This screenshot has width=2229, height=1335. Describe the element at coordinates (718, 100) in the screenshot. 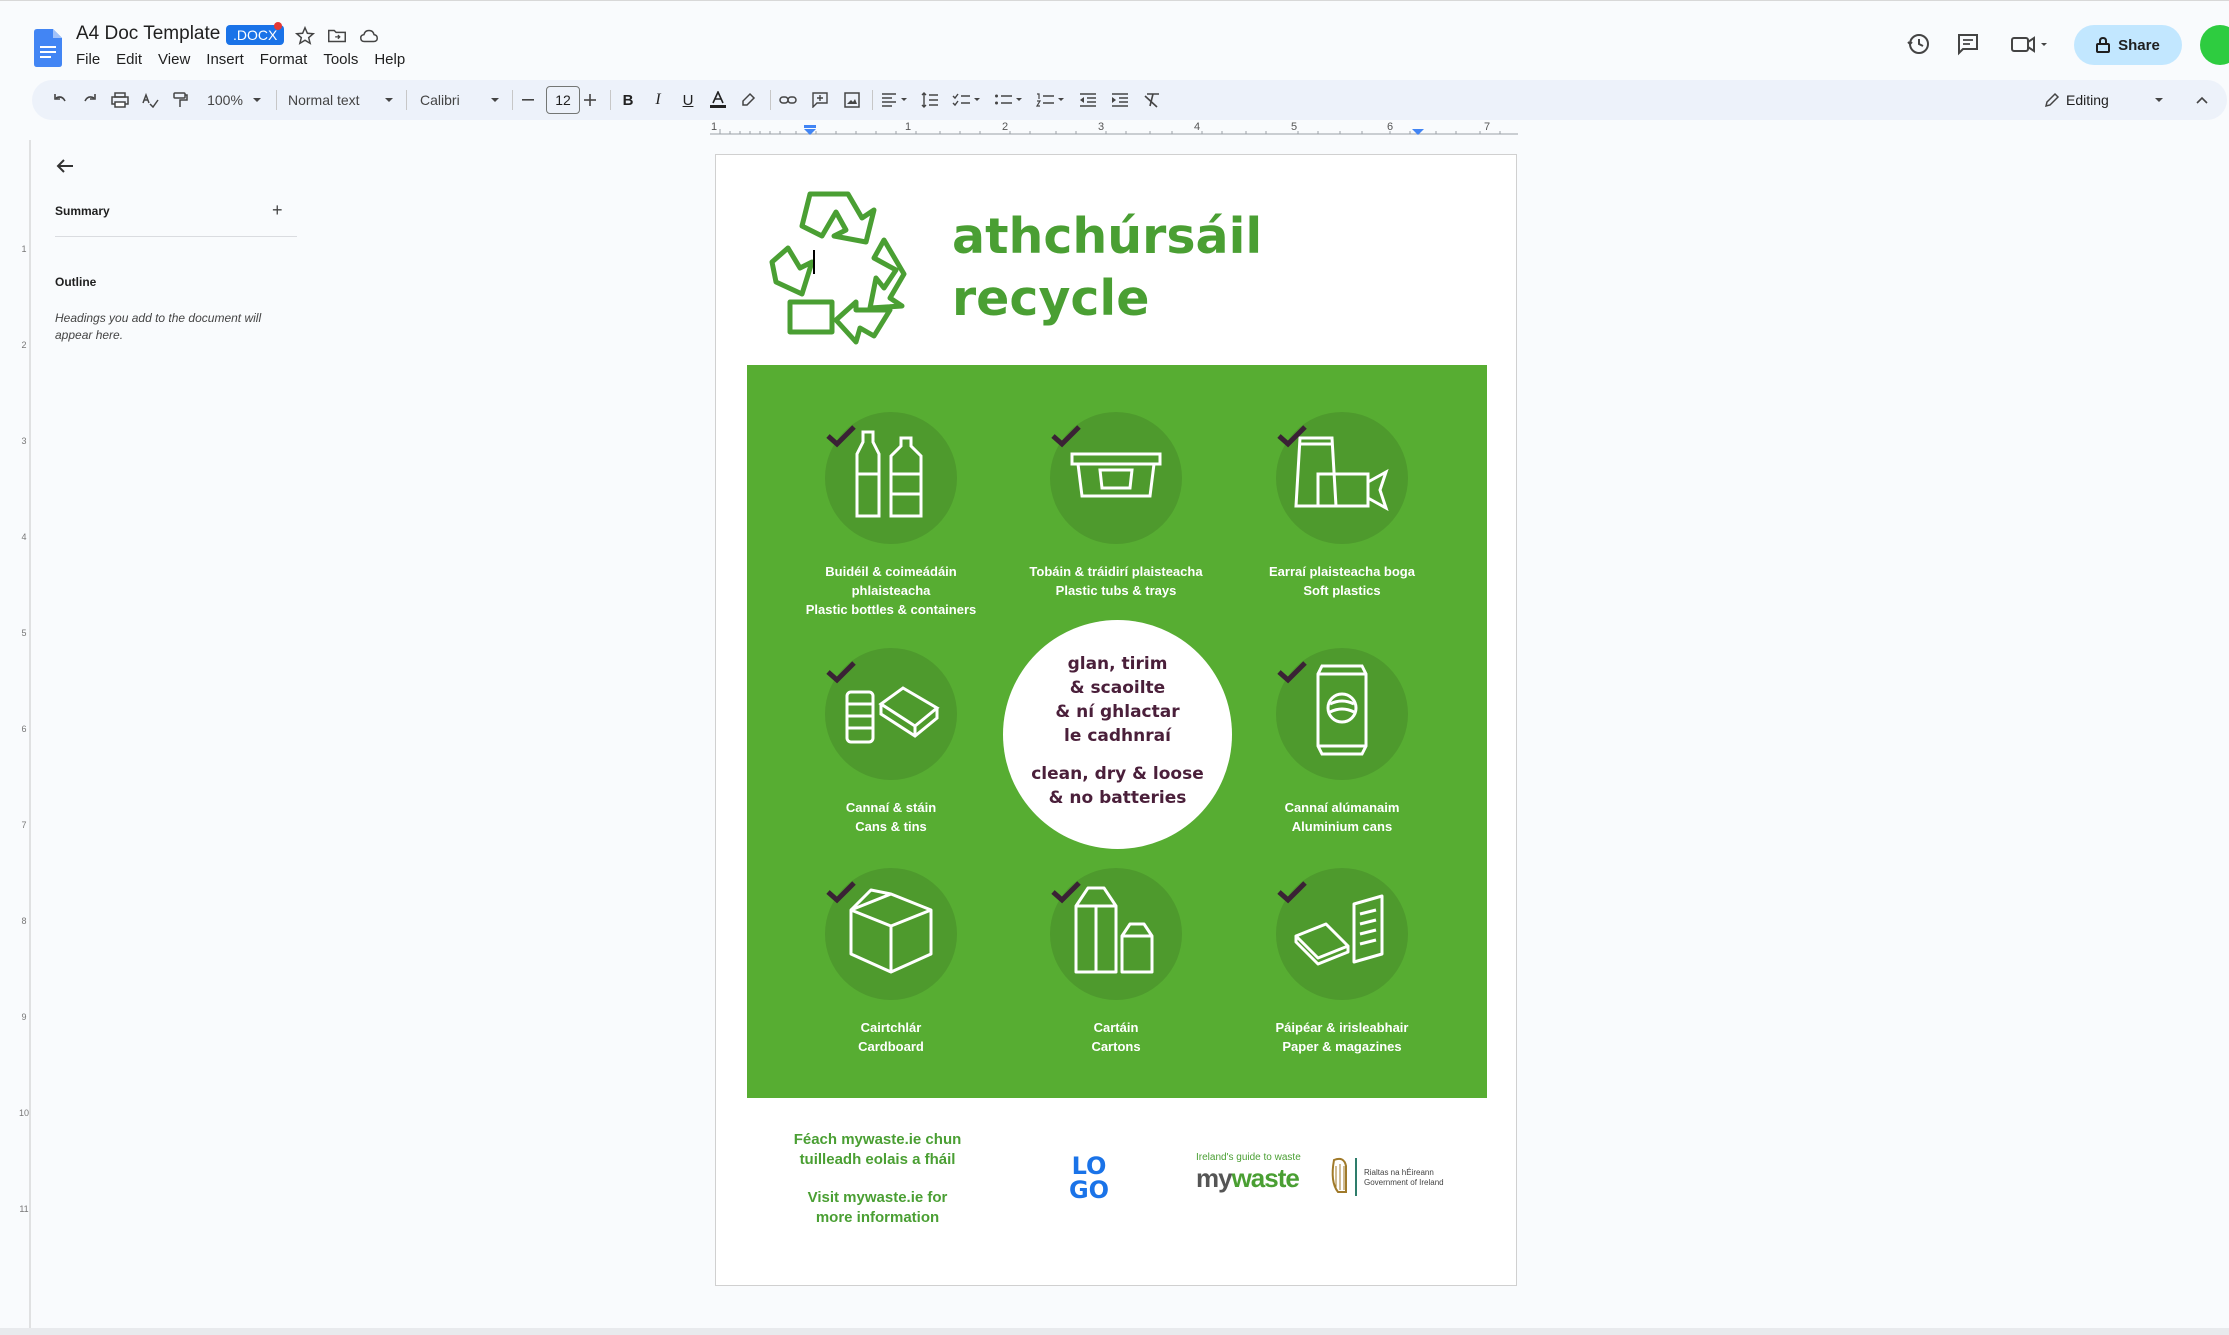

I see `text-color-icon` at that location.